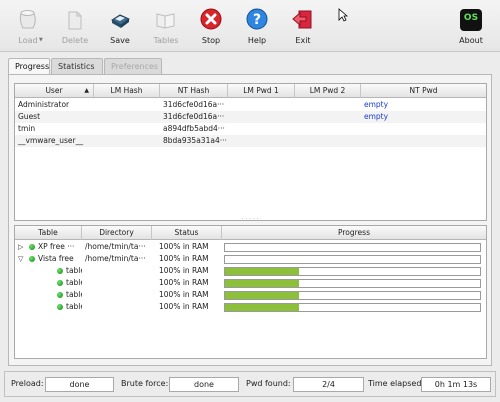  I want to click on col-directory: Directory, so click(117, 233).